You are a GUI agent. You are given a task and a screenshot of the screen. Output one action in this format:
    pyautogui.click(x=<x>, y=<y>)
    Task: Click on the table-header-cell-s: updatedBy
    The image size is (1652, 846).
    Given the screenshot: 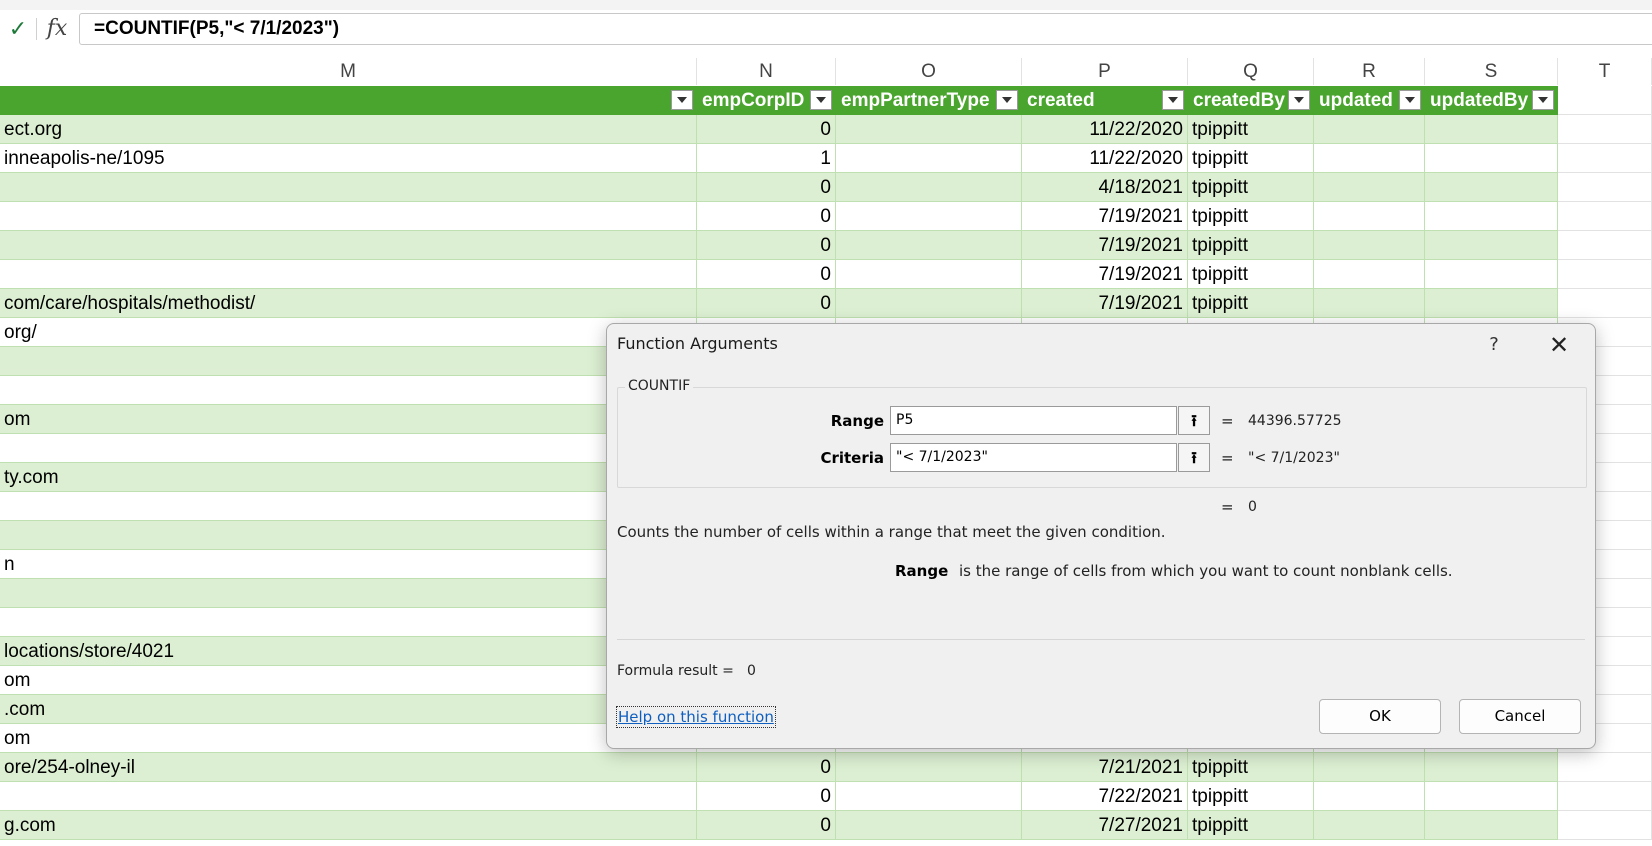 What is the action you would take?
    pyautogui.click(x=1491, y=100)
    